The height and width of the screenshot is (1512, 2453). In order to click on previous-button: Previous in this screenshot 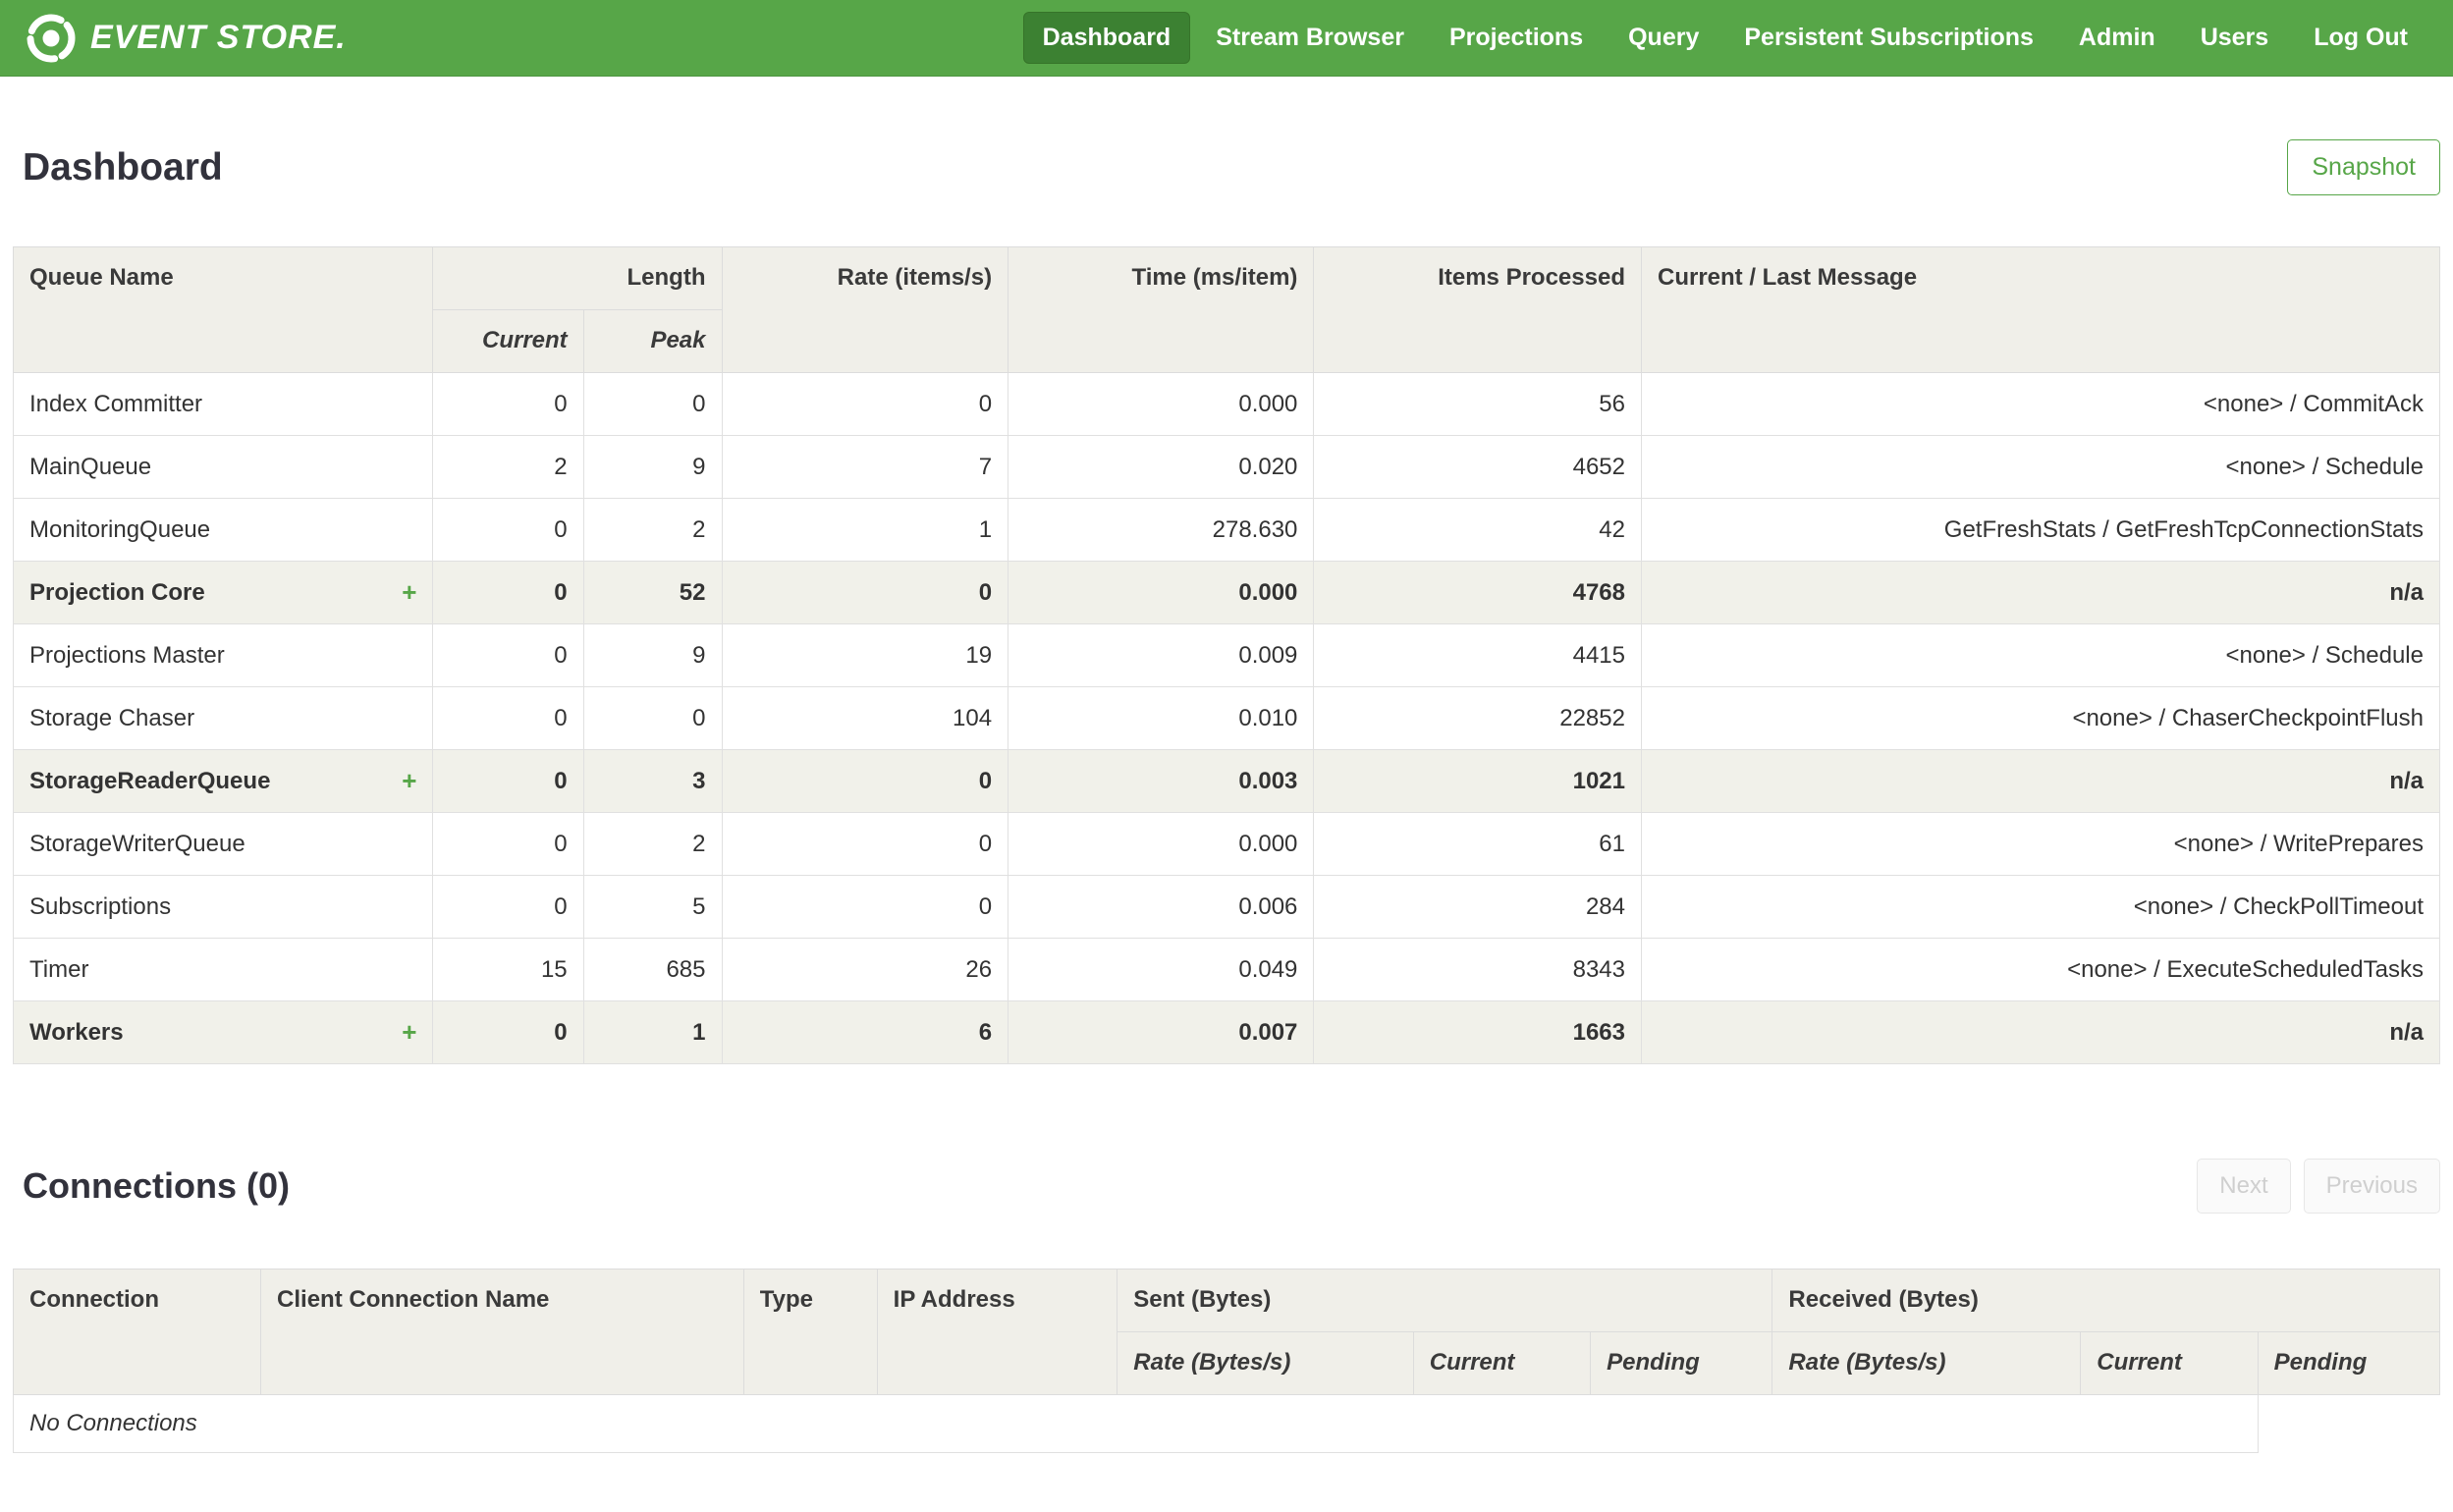, I will do `click(2371, 1187)`.